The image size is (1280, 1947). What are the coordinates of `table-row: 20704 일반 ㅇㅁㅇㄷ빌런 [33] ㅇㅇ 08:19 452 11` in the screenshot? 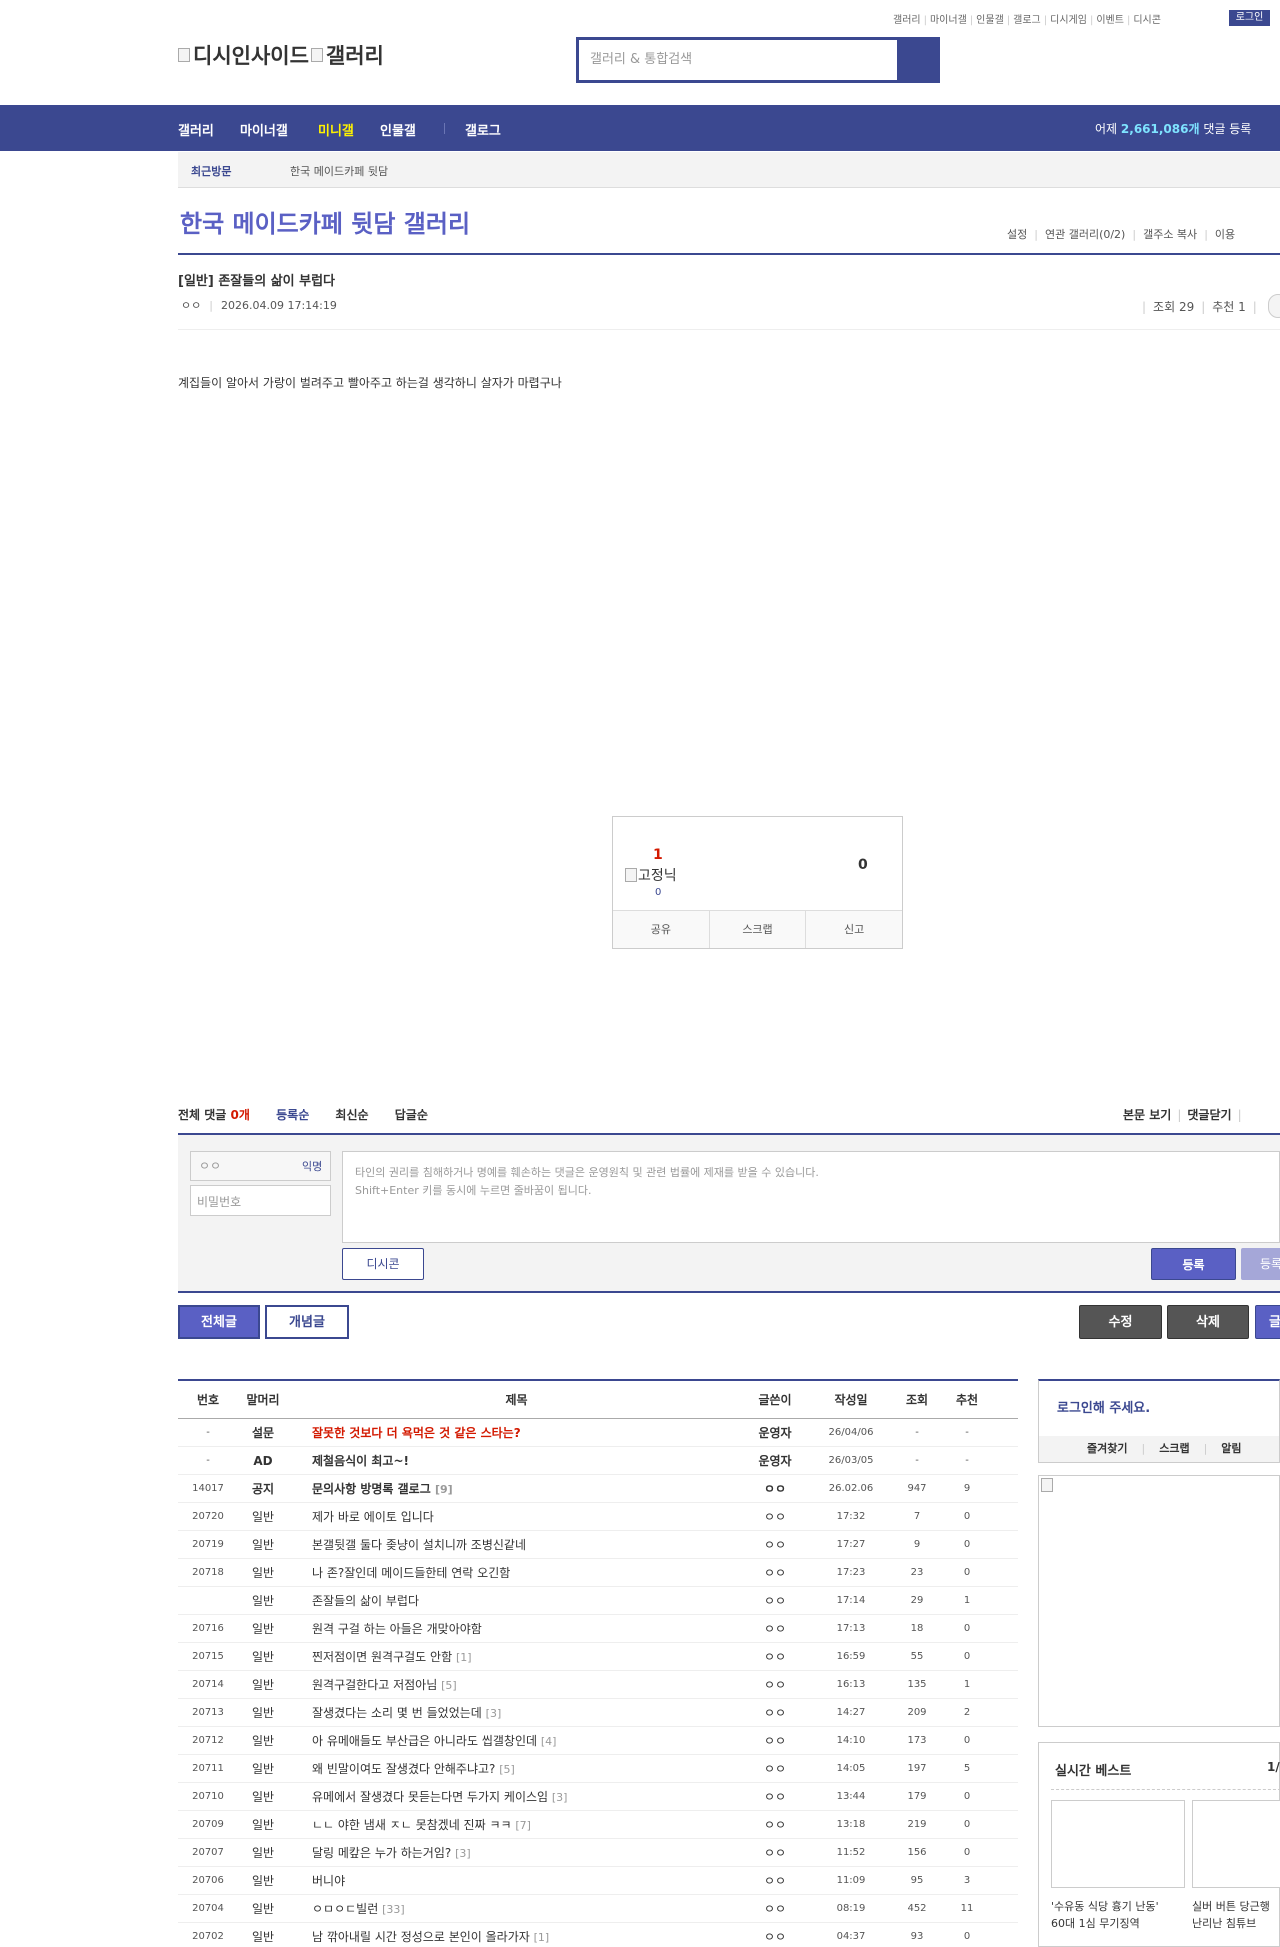 It's located at (598, 1909).